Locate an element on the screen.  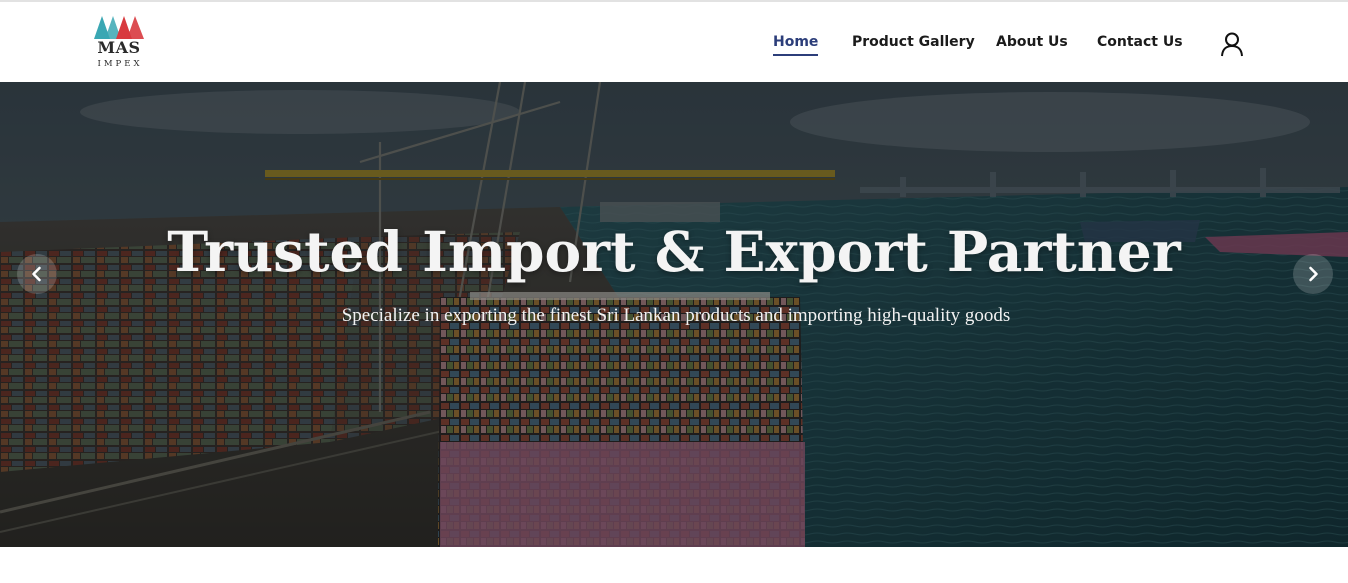
mas-impex-logo: MAS IMPEX is located at coordinates (120, 43).